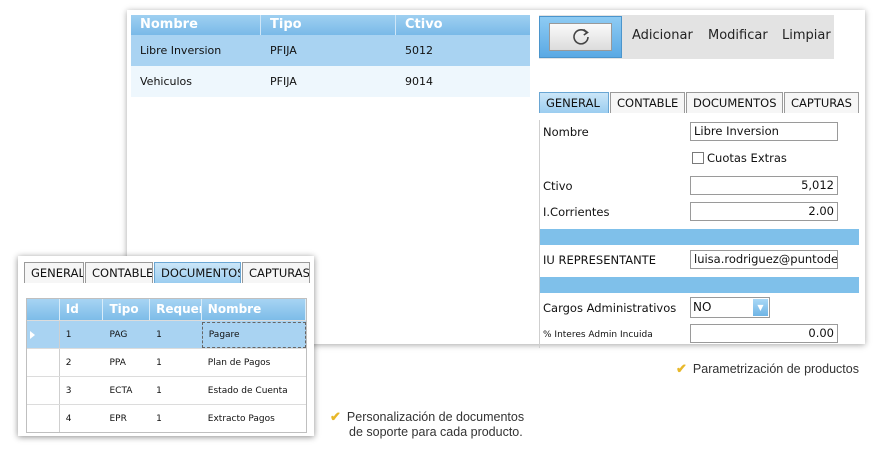  I want to click on documents-grid-header: Id Tipo Requer Nombre, so click(166, 309).